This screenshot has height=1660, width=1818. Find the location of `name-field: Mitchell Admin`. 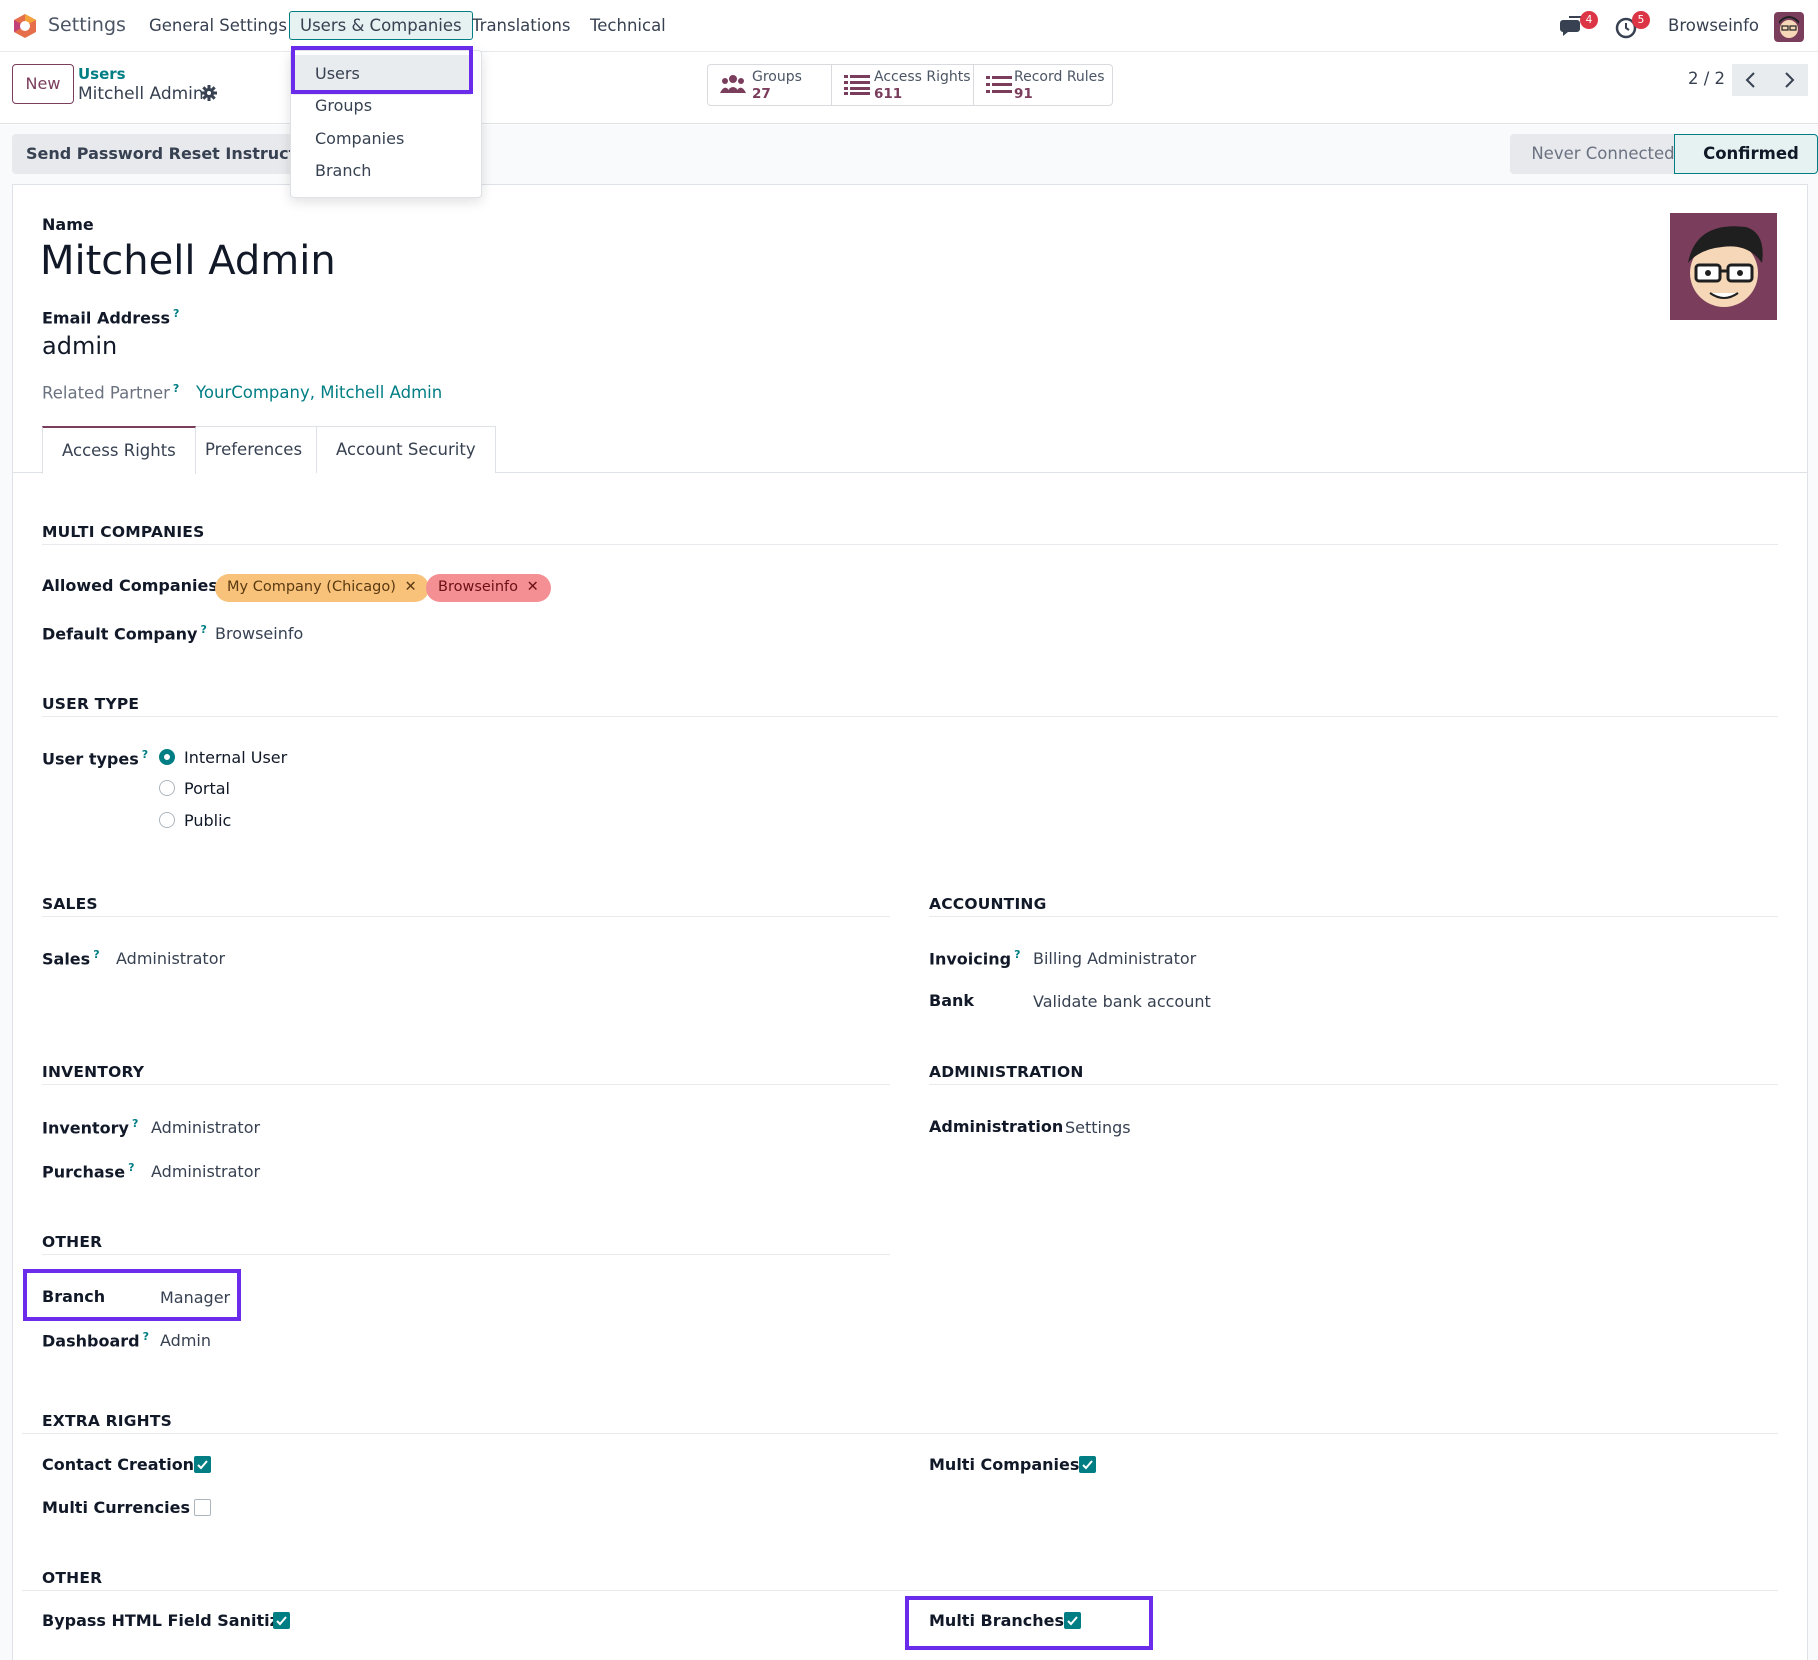

name-field: Mitchell Admin is located at coordinates (188, 261).